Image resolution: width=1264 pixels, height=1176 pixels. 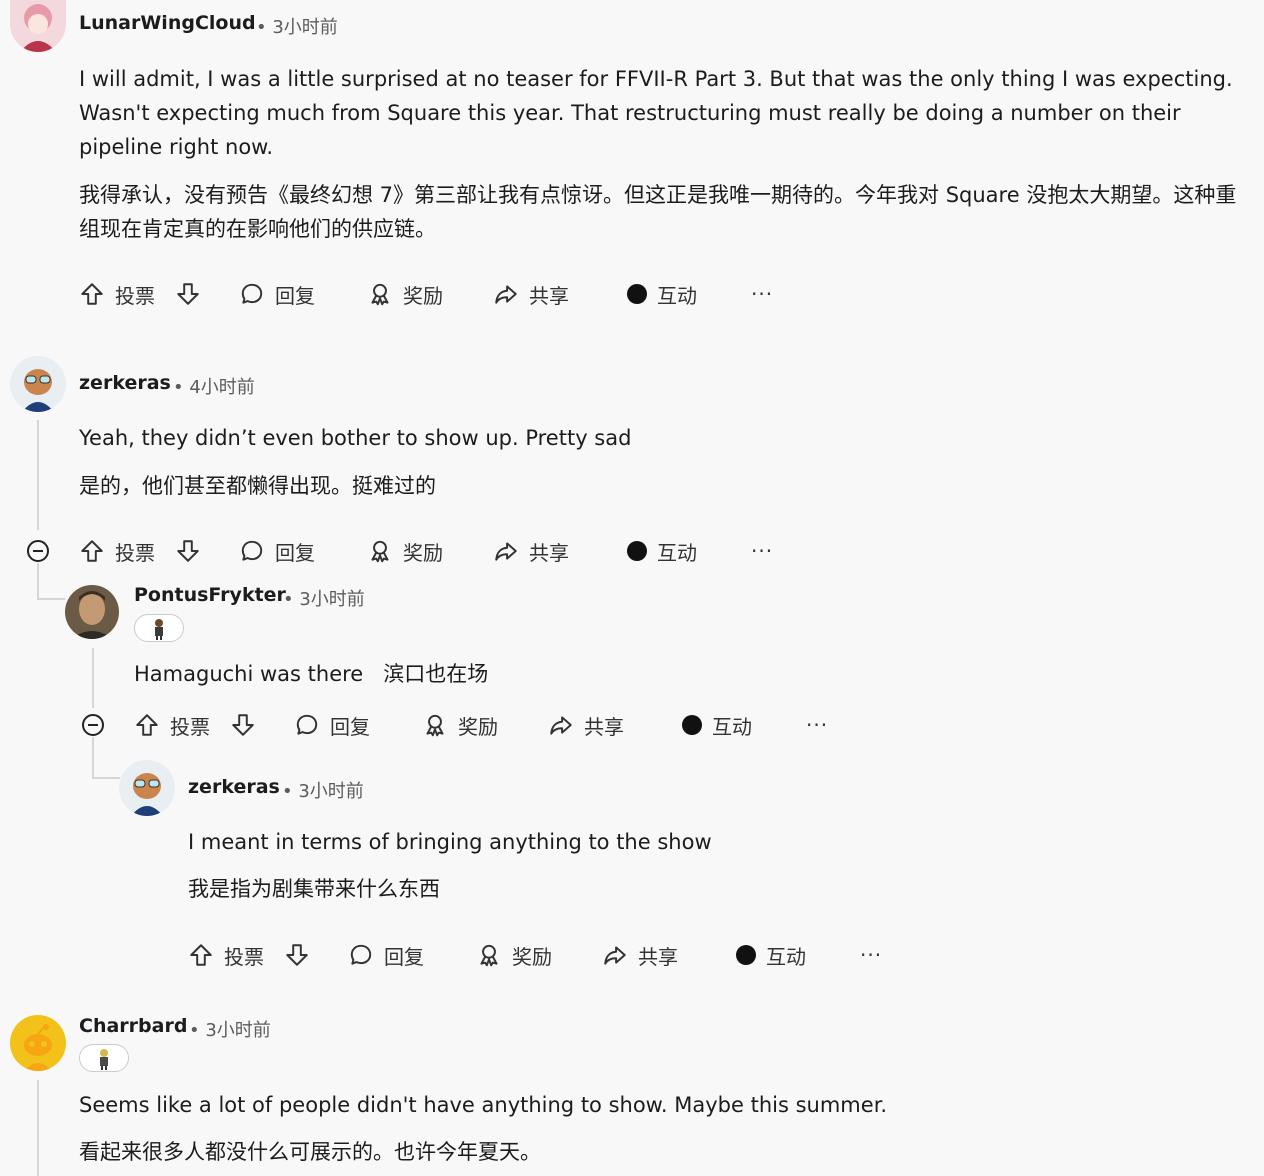 What do you see at coordinates (257, 486) in the screenshot?
I see `comment-text-zh: 是的，他们甚至都懒得出现。挺难过的` at bounding box center [257, 486].